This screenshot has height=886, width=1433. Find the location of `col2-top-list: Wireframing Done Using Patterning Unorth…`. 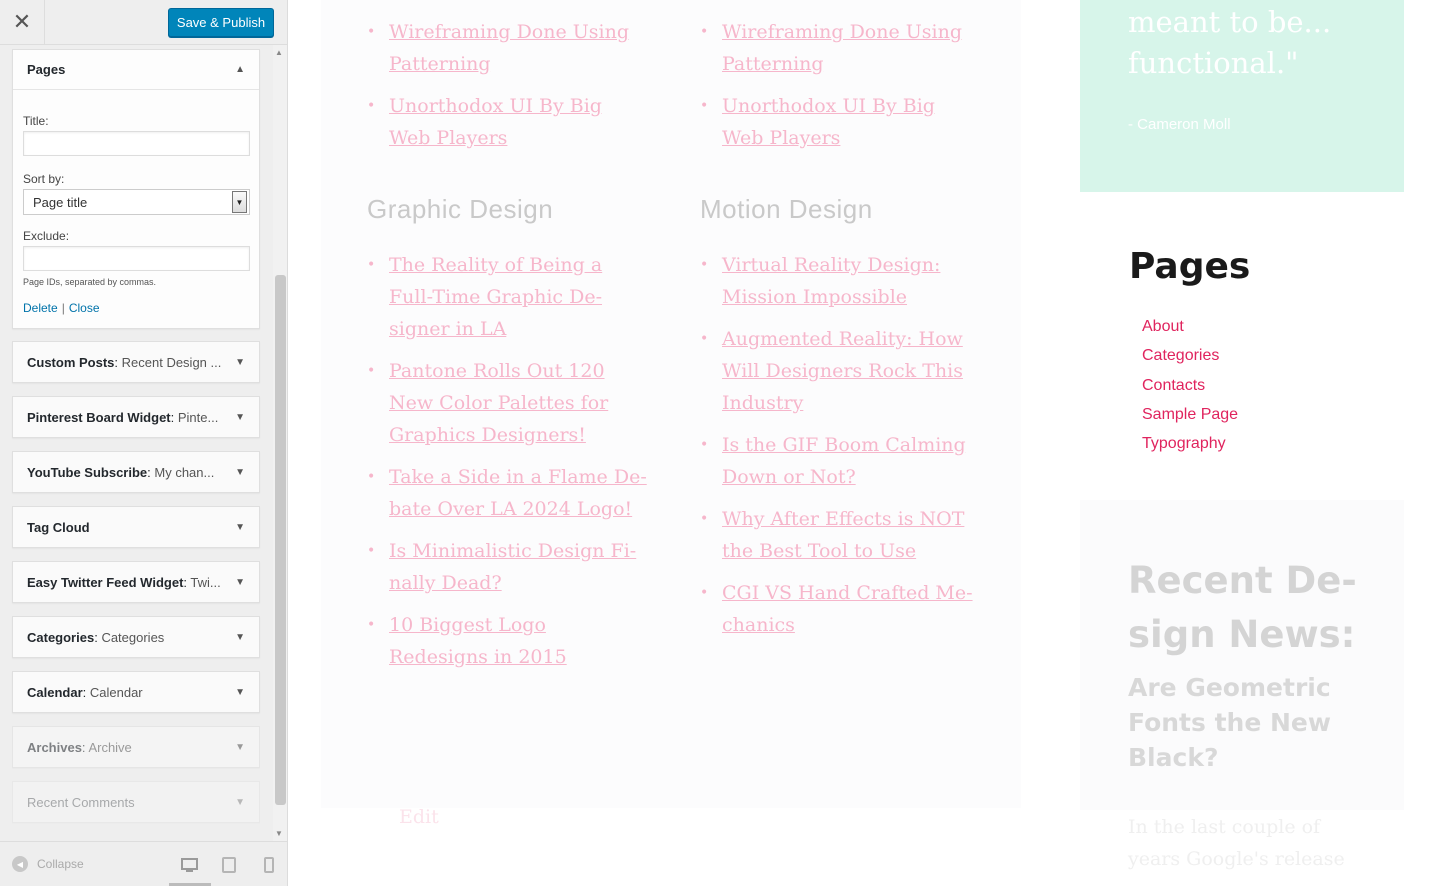

col2-top-list: Wireframing Done Using Patterning Unorth… is located at coordinates (840, 90).